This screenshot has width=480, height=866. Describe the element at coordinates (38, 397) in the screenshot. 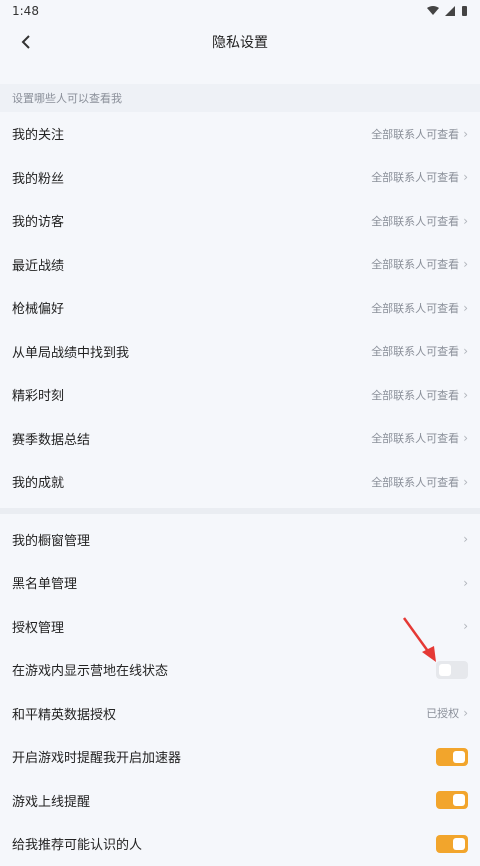

I see `row-label: 精彩时刻` at that location.